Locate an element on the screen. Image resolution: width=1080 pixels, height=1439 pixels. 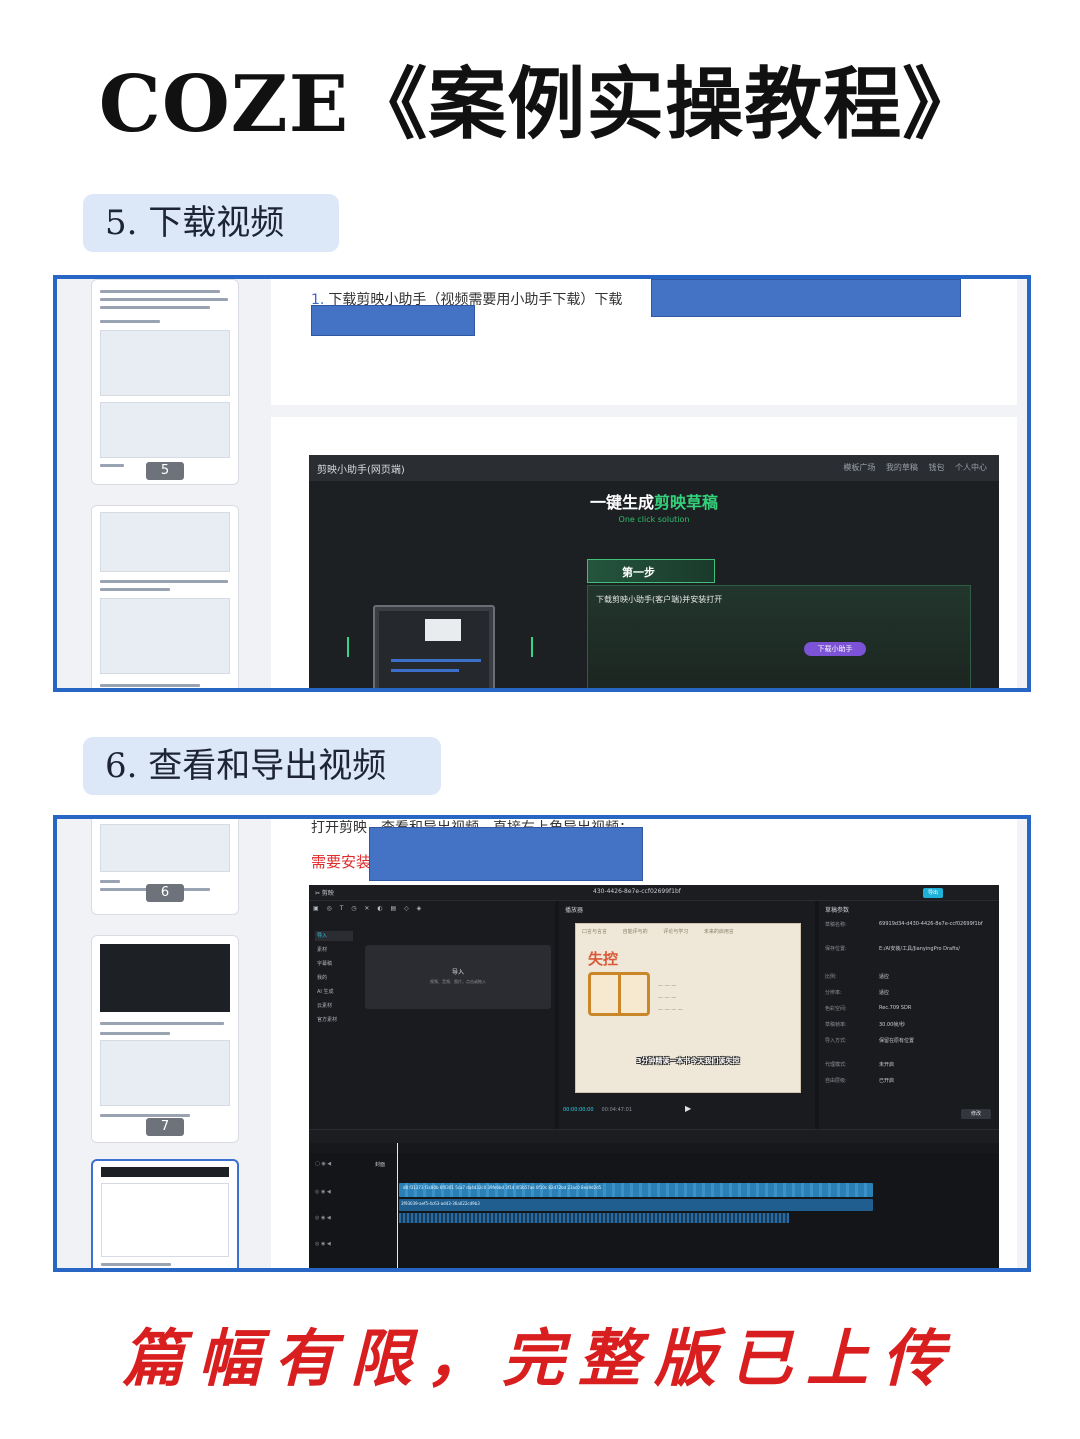
media-category: 我的 is located at coordinates (334, 978).